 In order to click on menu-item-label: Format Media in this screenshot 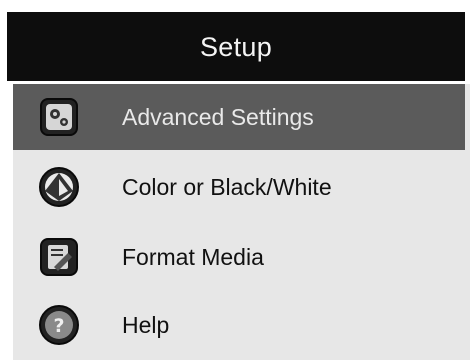, I will do `click(193, 256)`.